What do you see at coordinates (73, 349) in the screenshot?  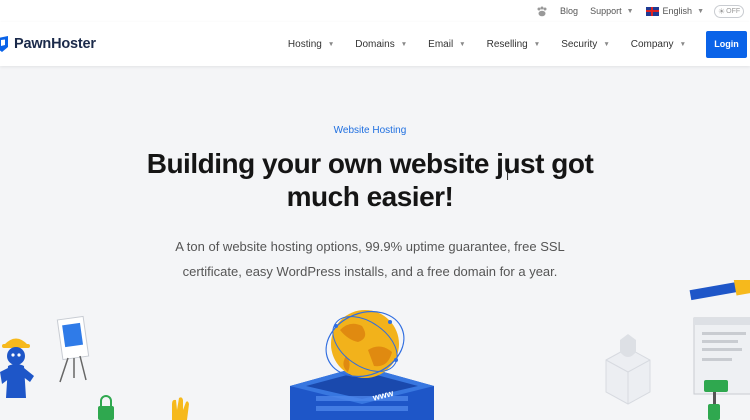 I see `easel-icon` at bounding box center [73, 349].